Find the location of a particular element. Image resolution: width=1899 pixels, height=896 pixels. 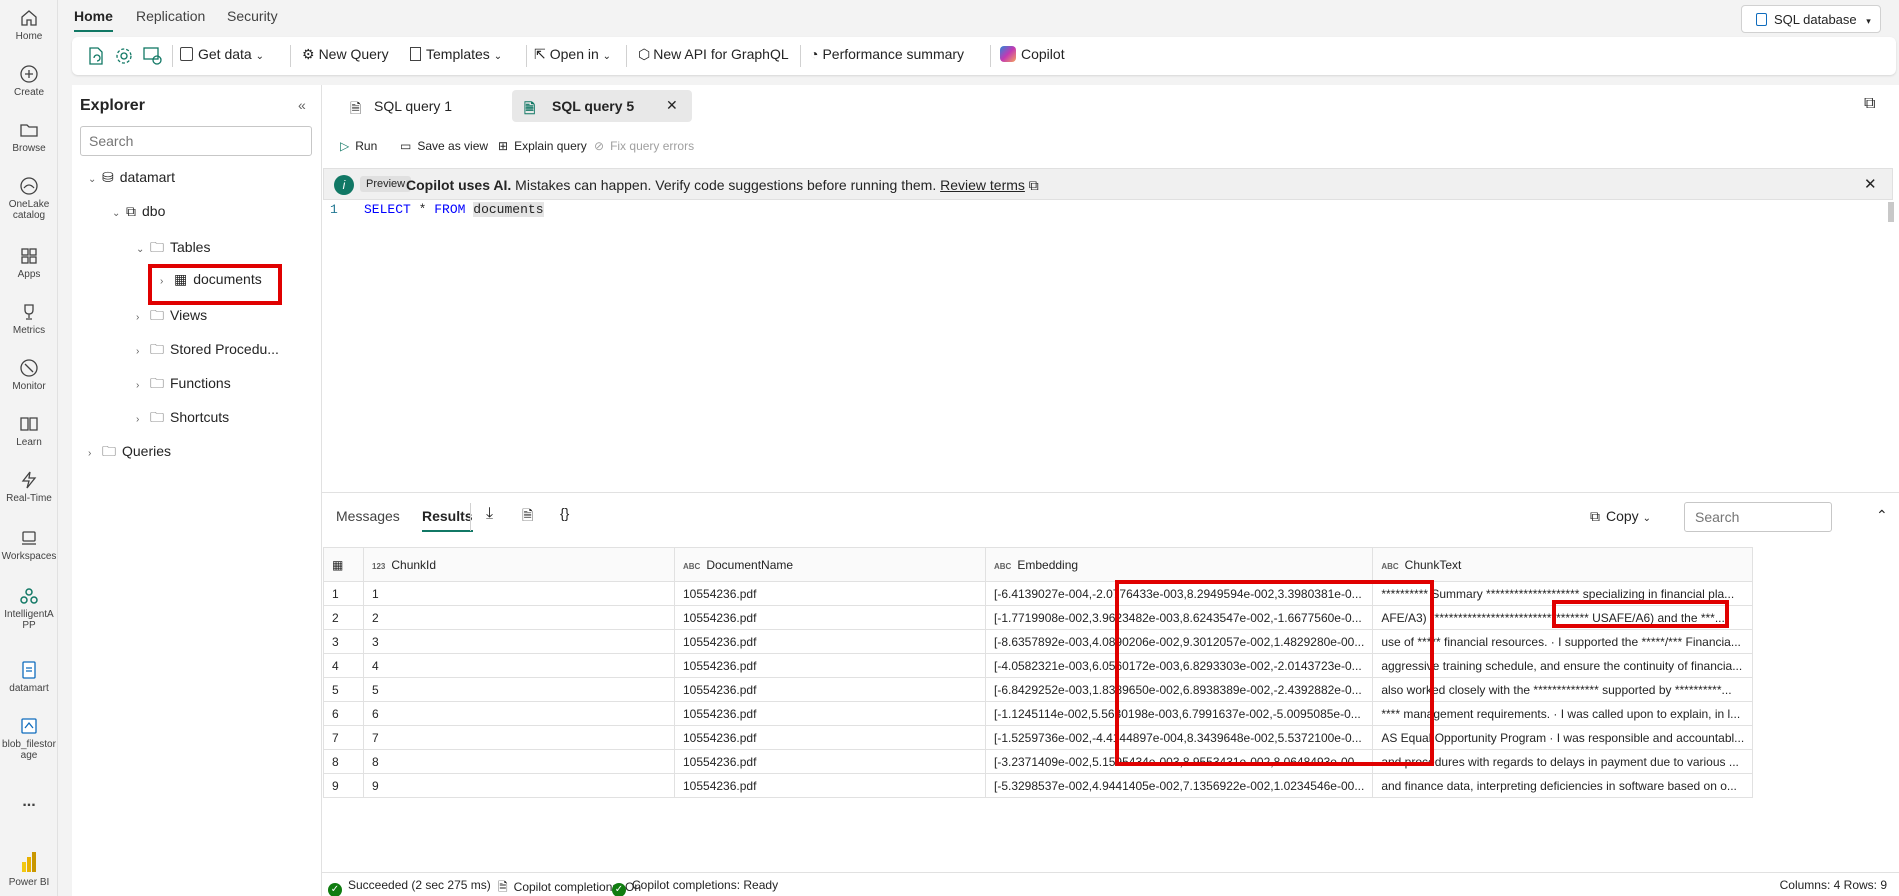

rail-intelligentapp: IntelligentA PP is located at coordinates (29, 608).